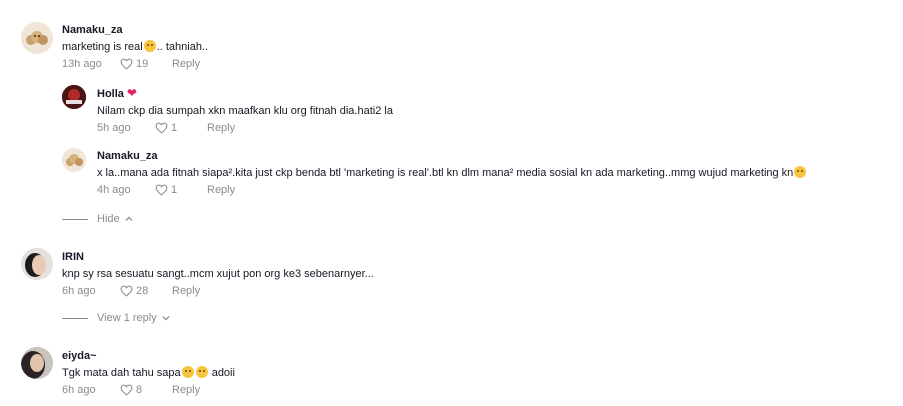  I want to click on comment-meta: 4h ago 1 Reply, so click(452, 190).